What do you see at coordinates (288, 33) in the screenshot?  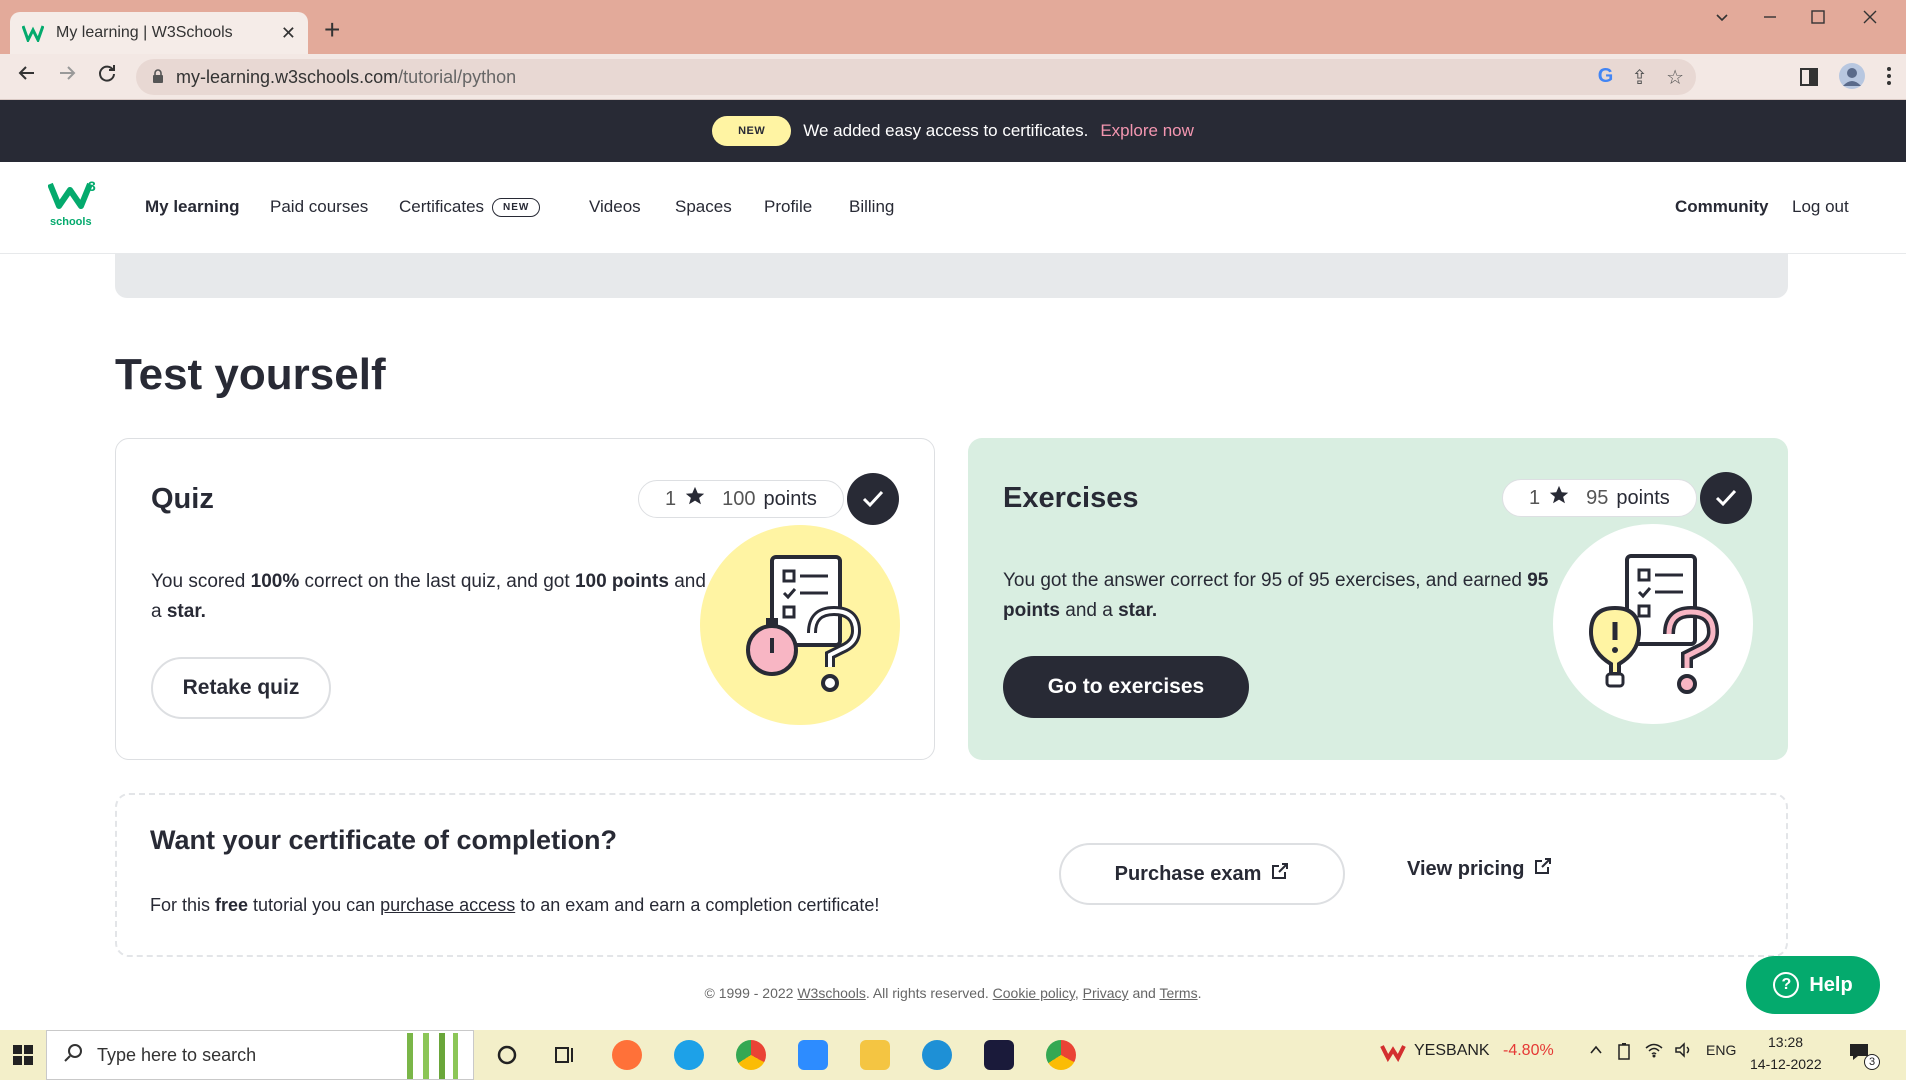 I see `tab-close-icon: ✕` at bounding box center [288, 33].